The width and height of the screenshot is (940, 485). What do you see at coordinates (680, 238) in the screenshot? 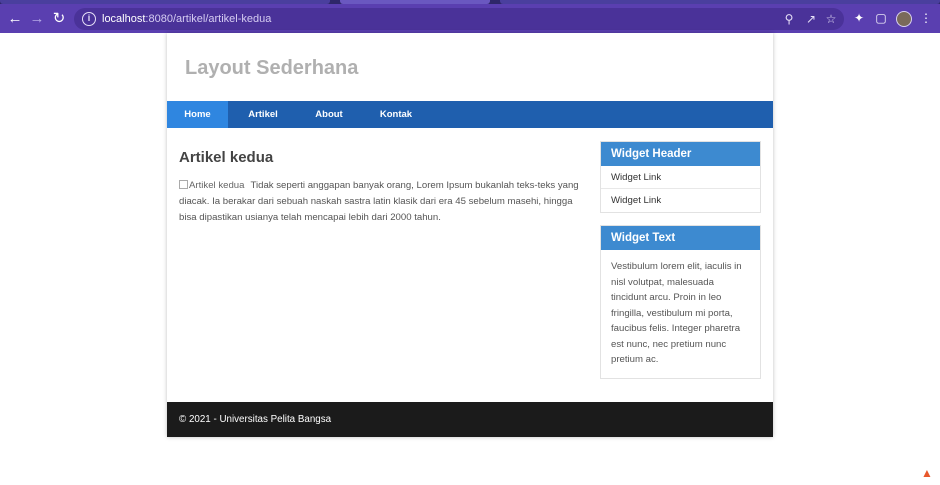
I see `widget-text-header: Widget Text` at bounding box center [680, 238].